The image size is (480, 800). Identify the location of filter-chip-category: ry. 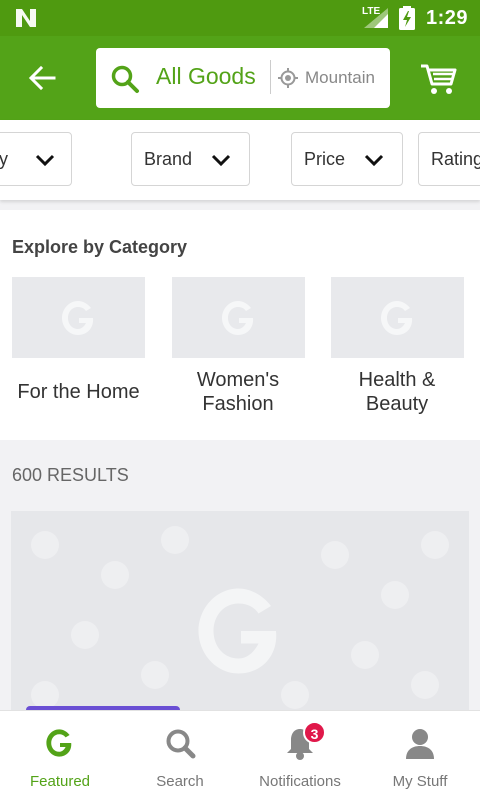
(36, 159).